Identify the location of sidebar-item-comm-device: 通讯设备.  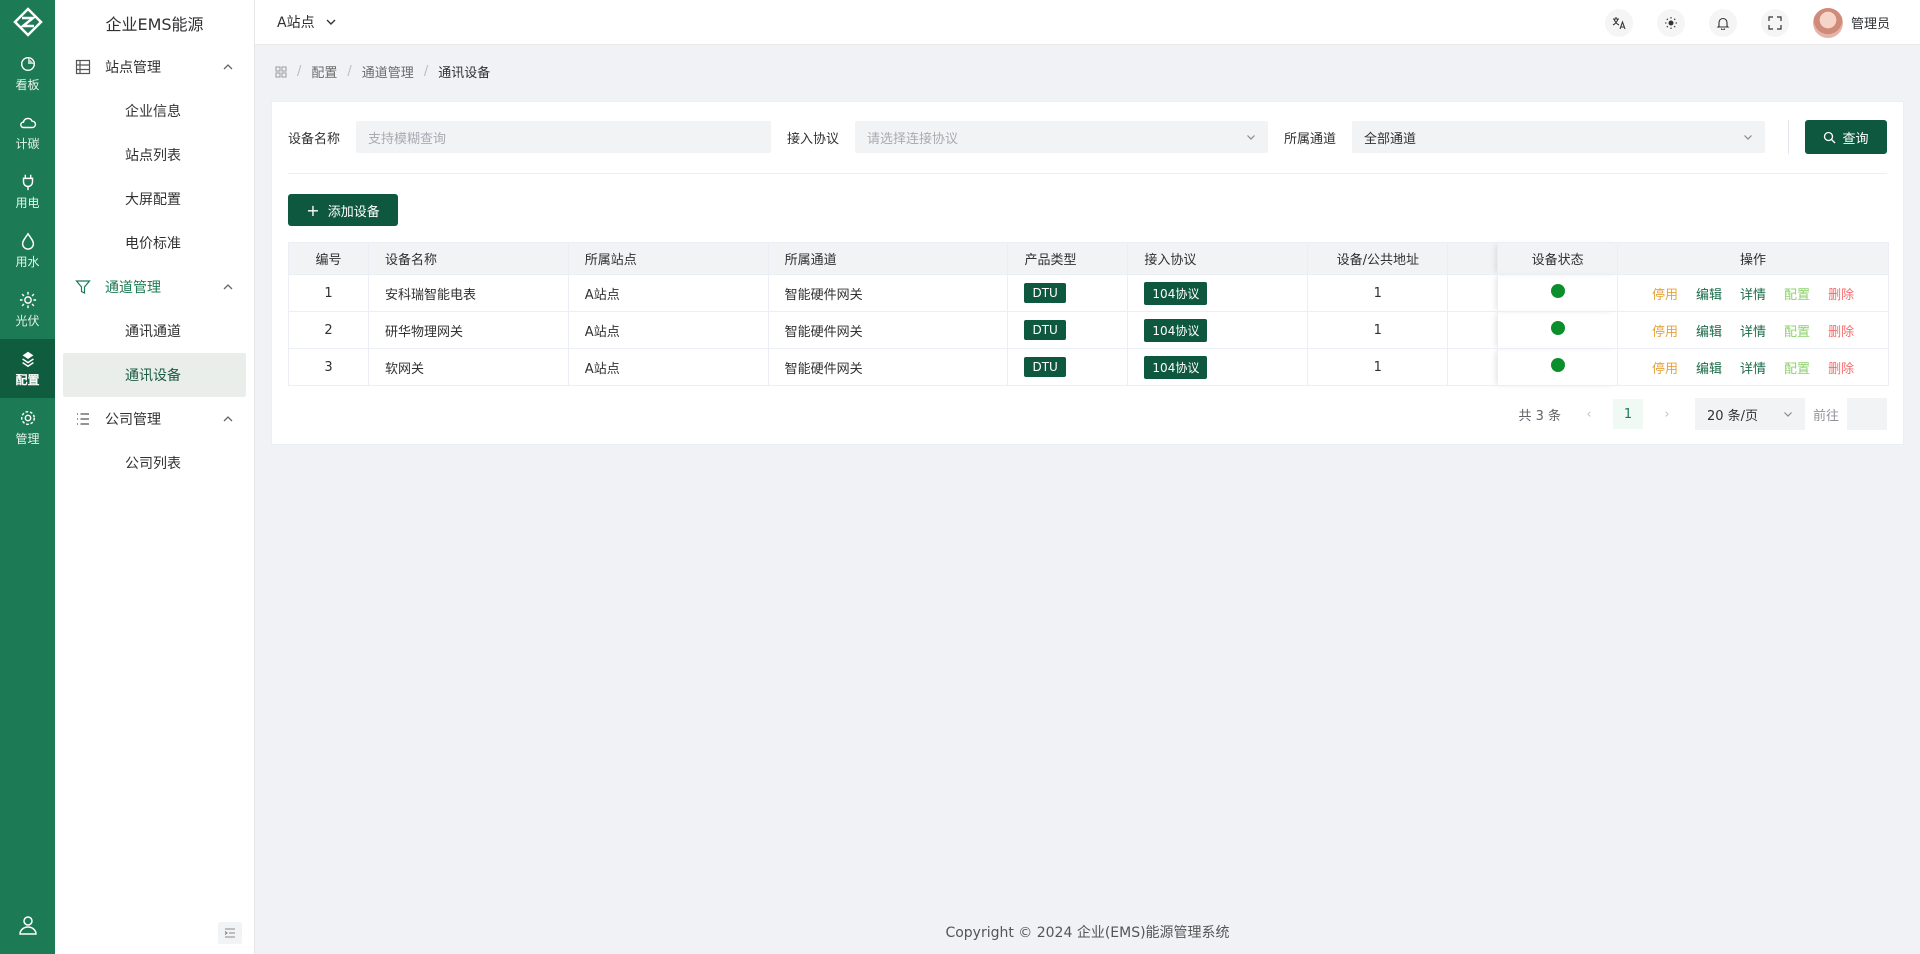
(154, 375).